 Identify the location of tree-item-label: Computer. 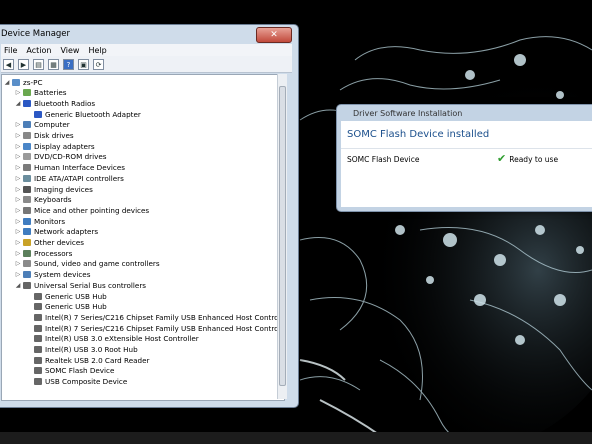
(52, 125).